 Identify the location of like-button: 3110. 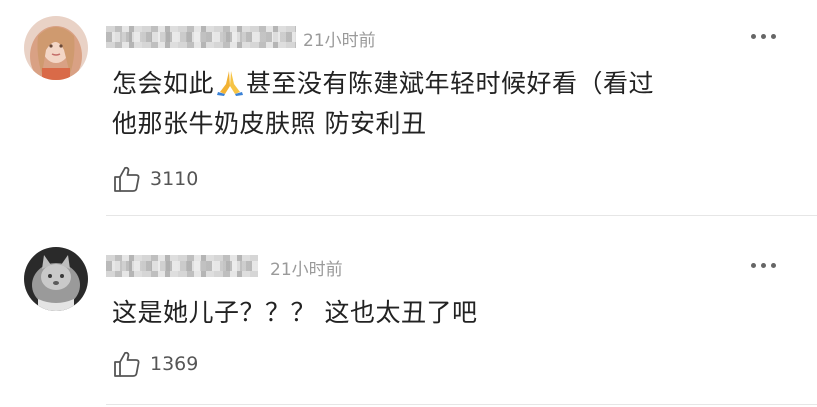
(155, 179).